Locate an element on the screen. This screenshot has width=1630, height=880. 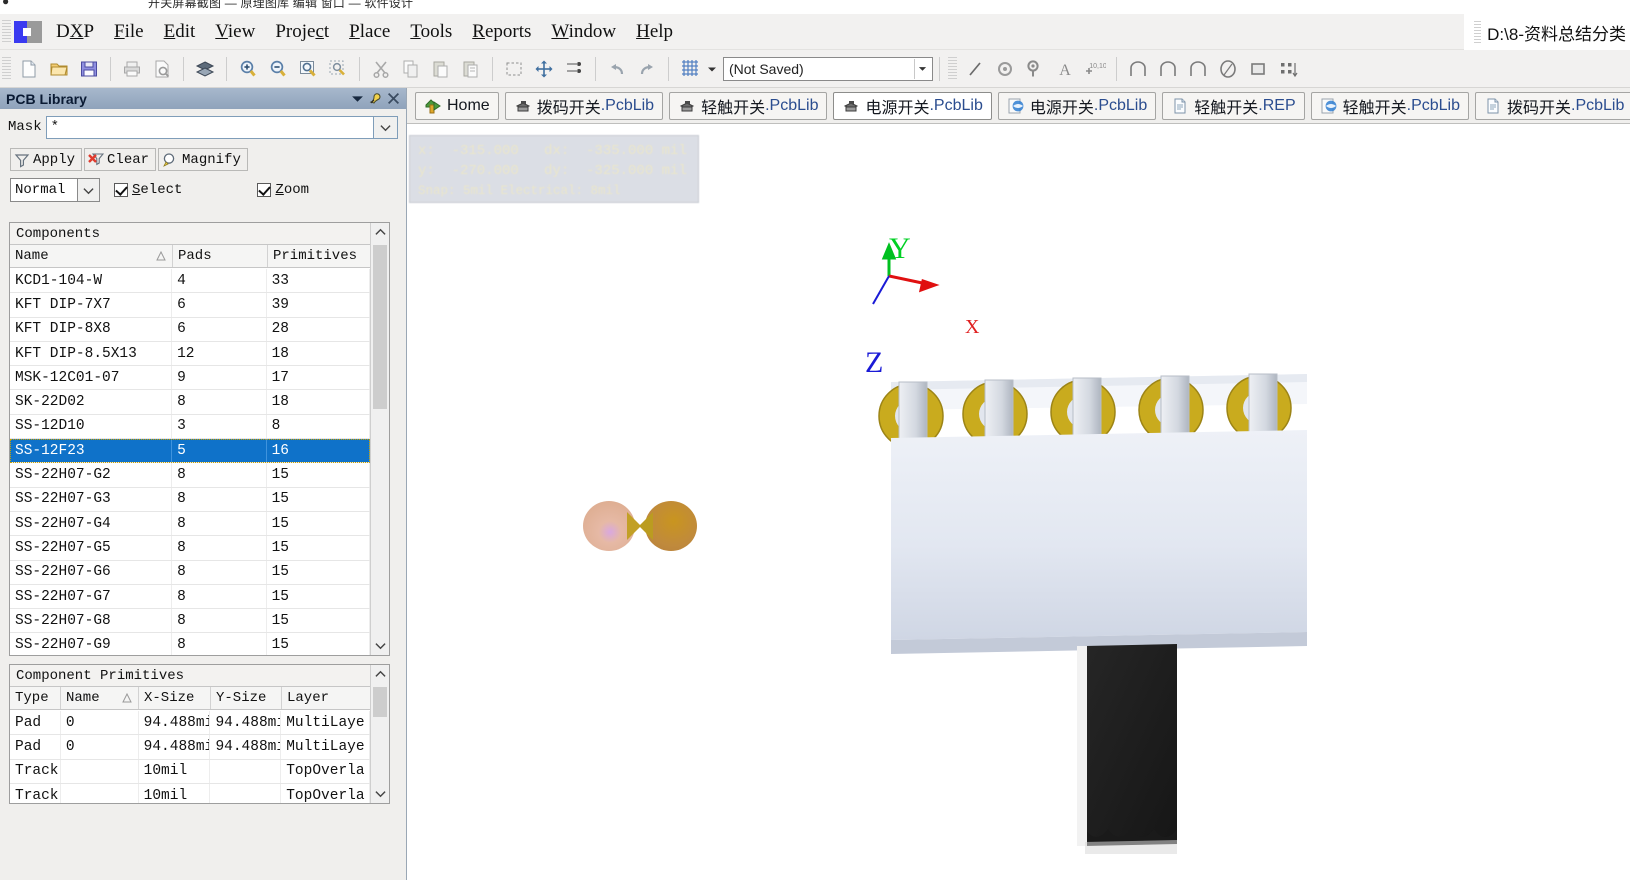
table-row: KFT DIP-7X7 6 39 is located at coordinates (190, 305).